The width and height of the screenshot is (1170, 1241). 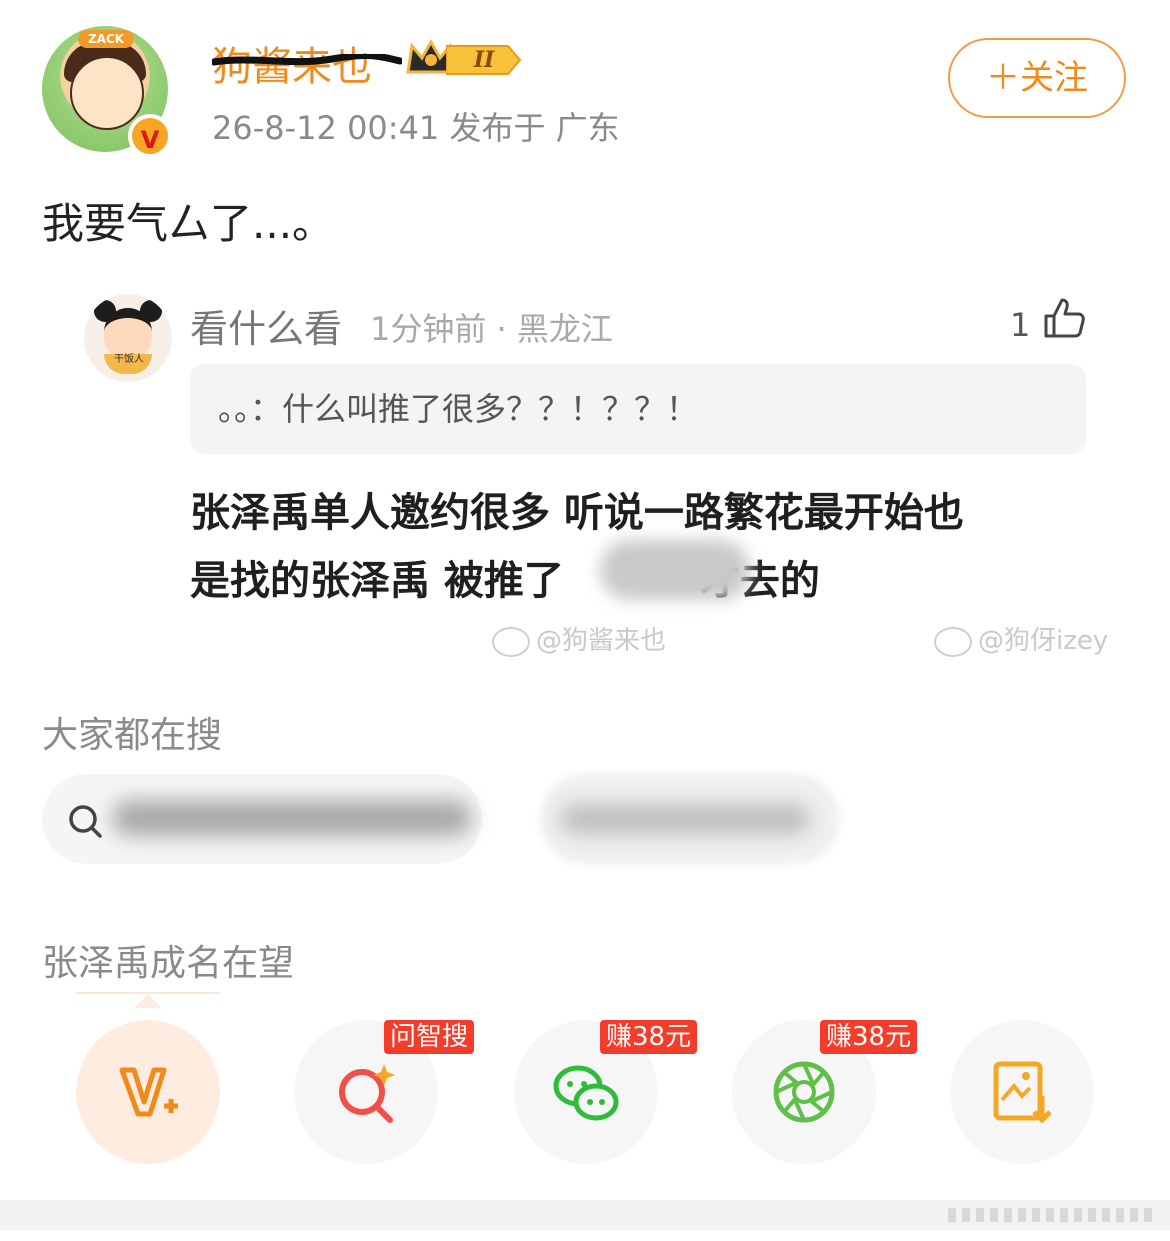 I want to click on moments-aperture-icon, so click(x=804, y=1092).